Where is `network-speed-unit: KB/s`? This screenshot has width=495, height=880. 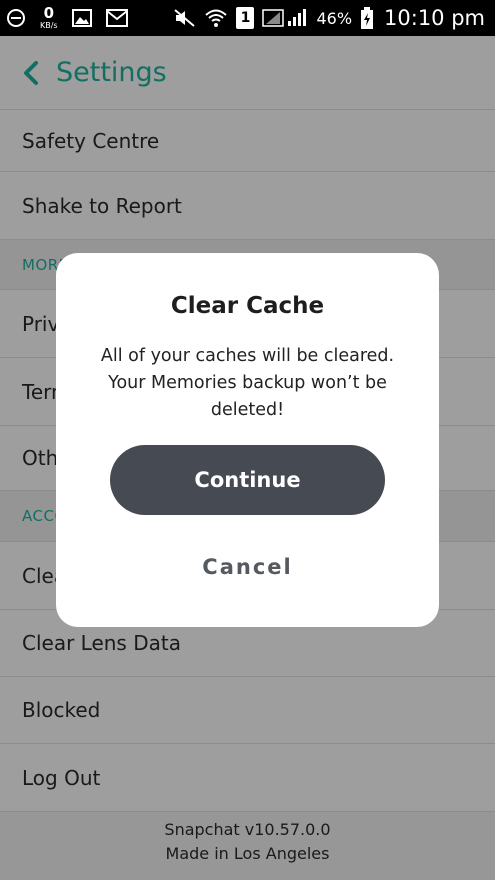 network-speed-unit: KB/s is located at coordinates (49, 25).